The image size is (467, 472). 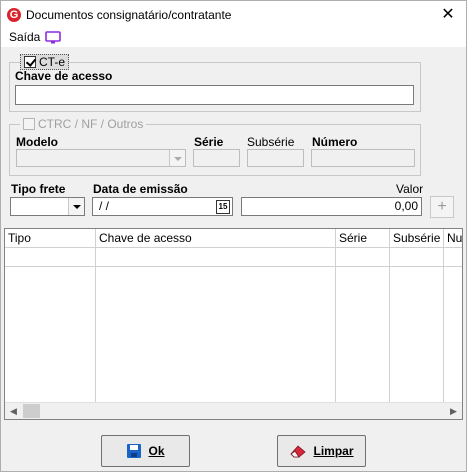 What do you see at coordinates (47, 206) in the screenshot?
I see `tipo-frete-combo` at bounding box center [47, 206].